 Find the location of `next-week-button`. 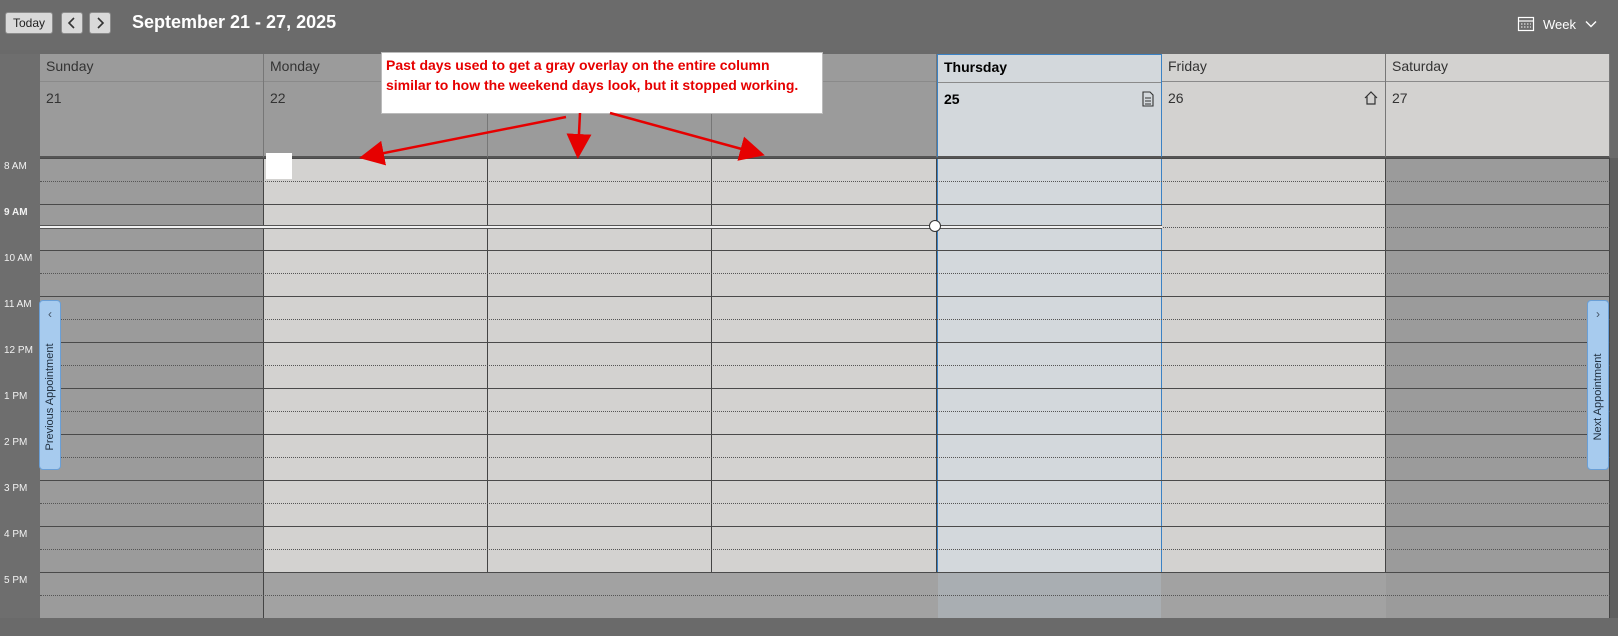

next-week-button is located at coordinates (100, 23).